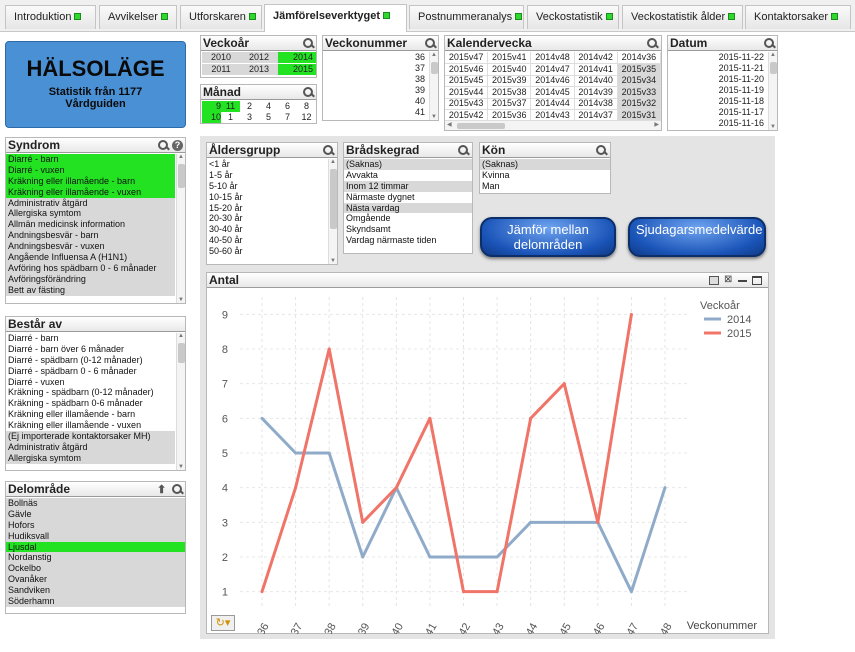 The image size is (855, 652). Describe the element at coordinates (221, 17) in the screenshot. I see `tab-utforskaren: Utforskaren` at that location.